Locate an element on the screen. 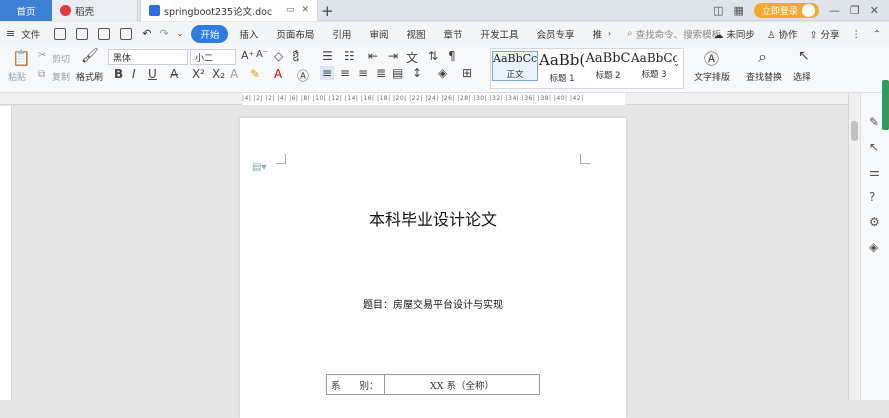 Image resolution: width=889 pixels, height=418 pixels. save-icon is located at coordinates (60, 33).